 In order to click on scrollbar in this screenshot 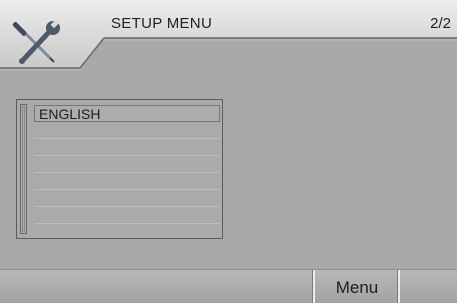, I will do `click(23, 169)`.